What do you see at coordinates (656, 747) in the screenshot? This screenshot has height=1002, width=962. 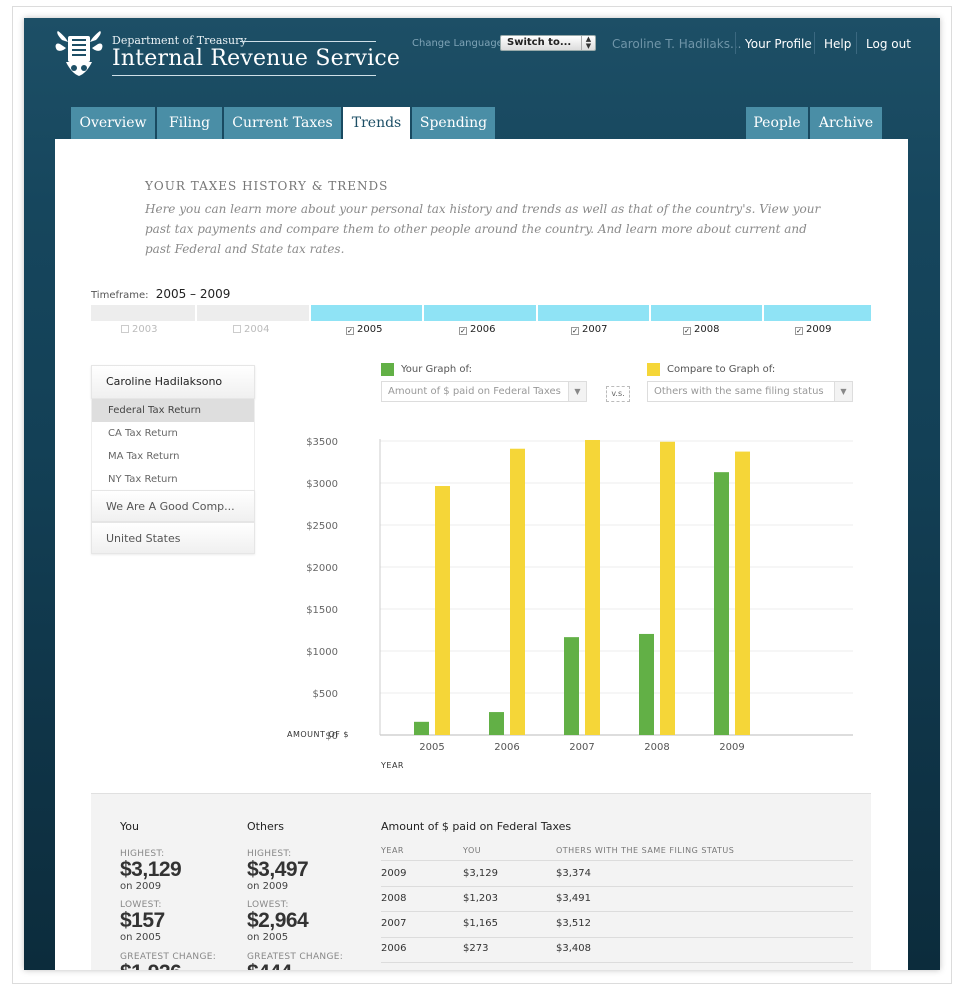 I see `x-tick-label: 2008` at bounding box center [656, 747].